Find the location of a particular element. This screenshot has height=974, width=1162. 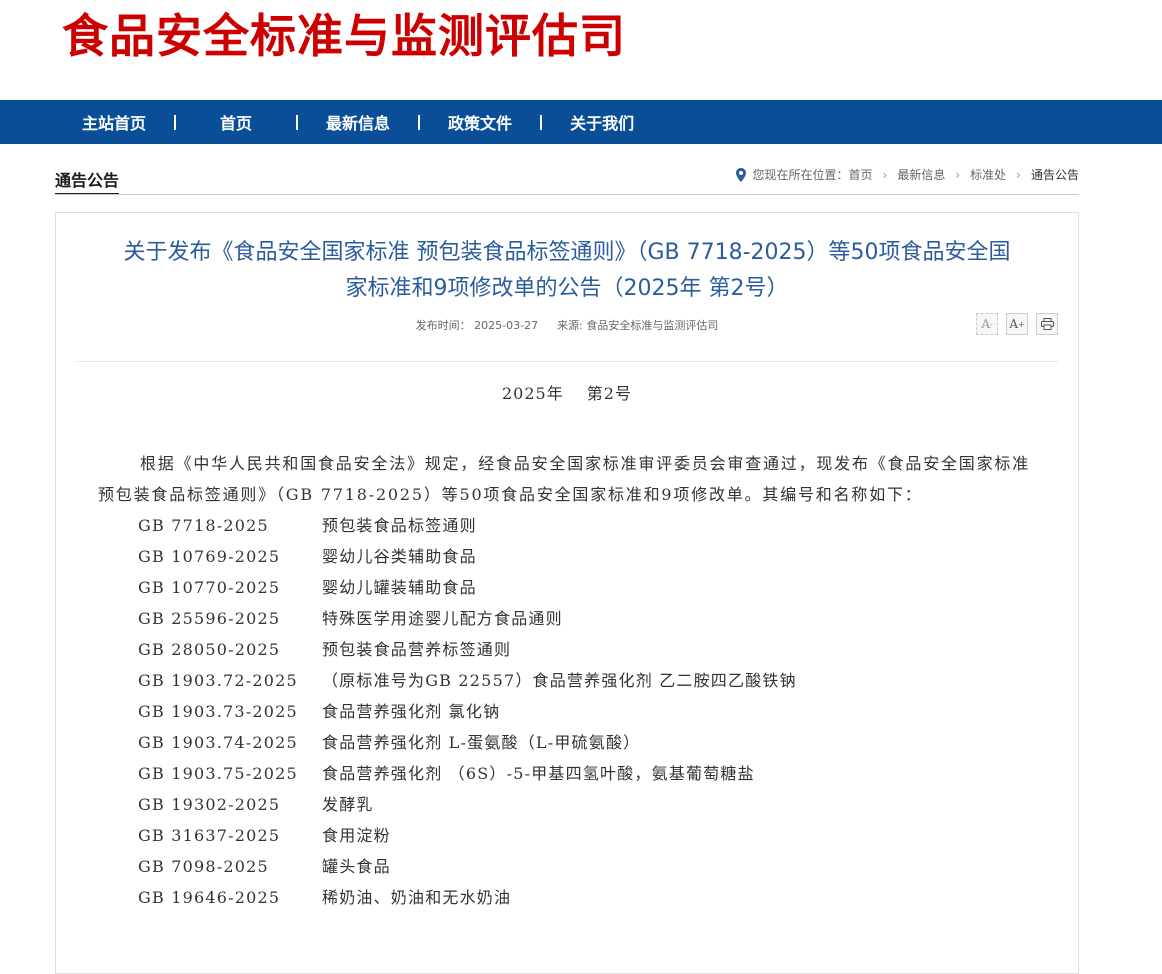

meta-source-label: 来源: is located at coordinates (570, 325).